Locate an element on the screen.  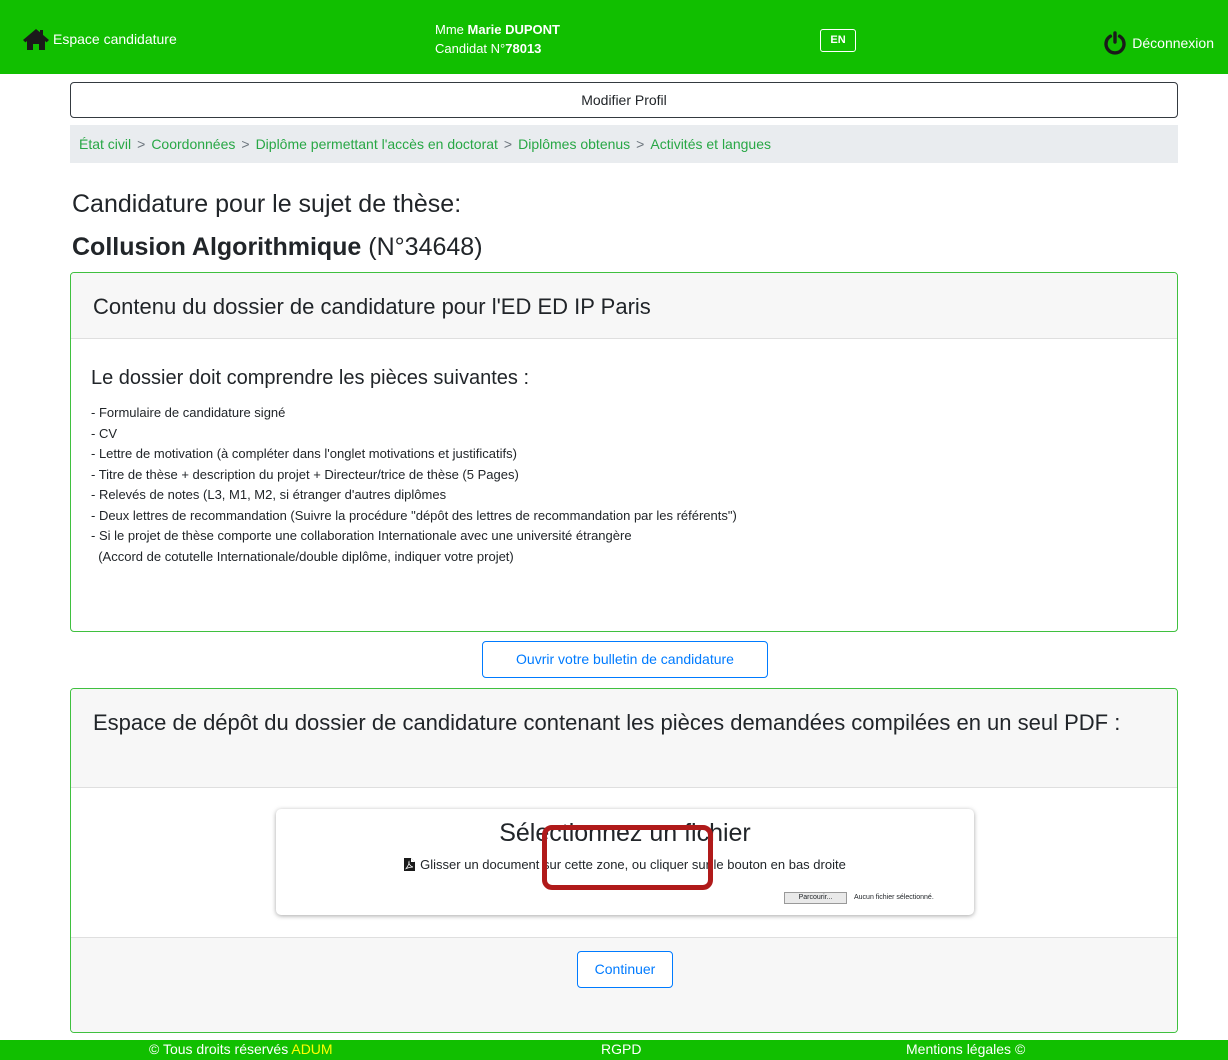
upload-card-footer: Continuer is located at coordinates (624, 984).